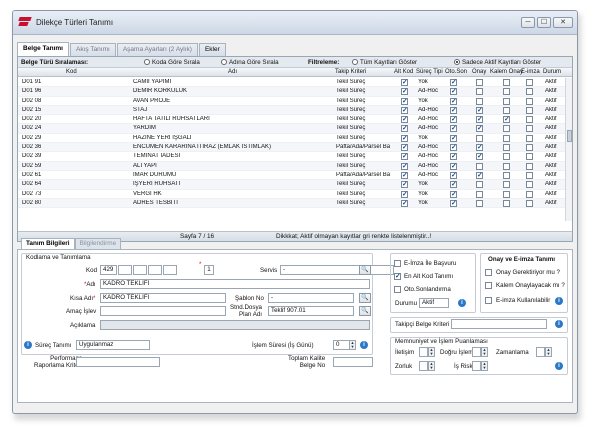 The width and height of the screenshot is (613, 428). I want to click on zamanlama-spinner: ▲ ▼, so click(548, 352).